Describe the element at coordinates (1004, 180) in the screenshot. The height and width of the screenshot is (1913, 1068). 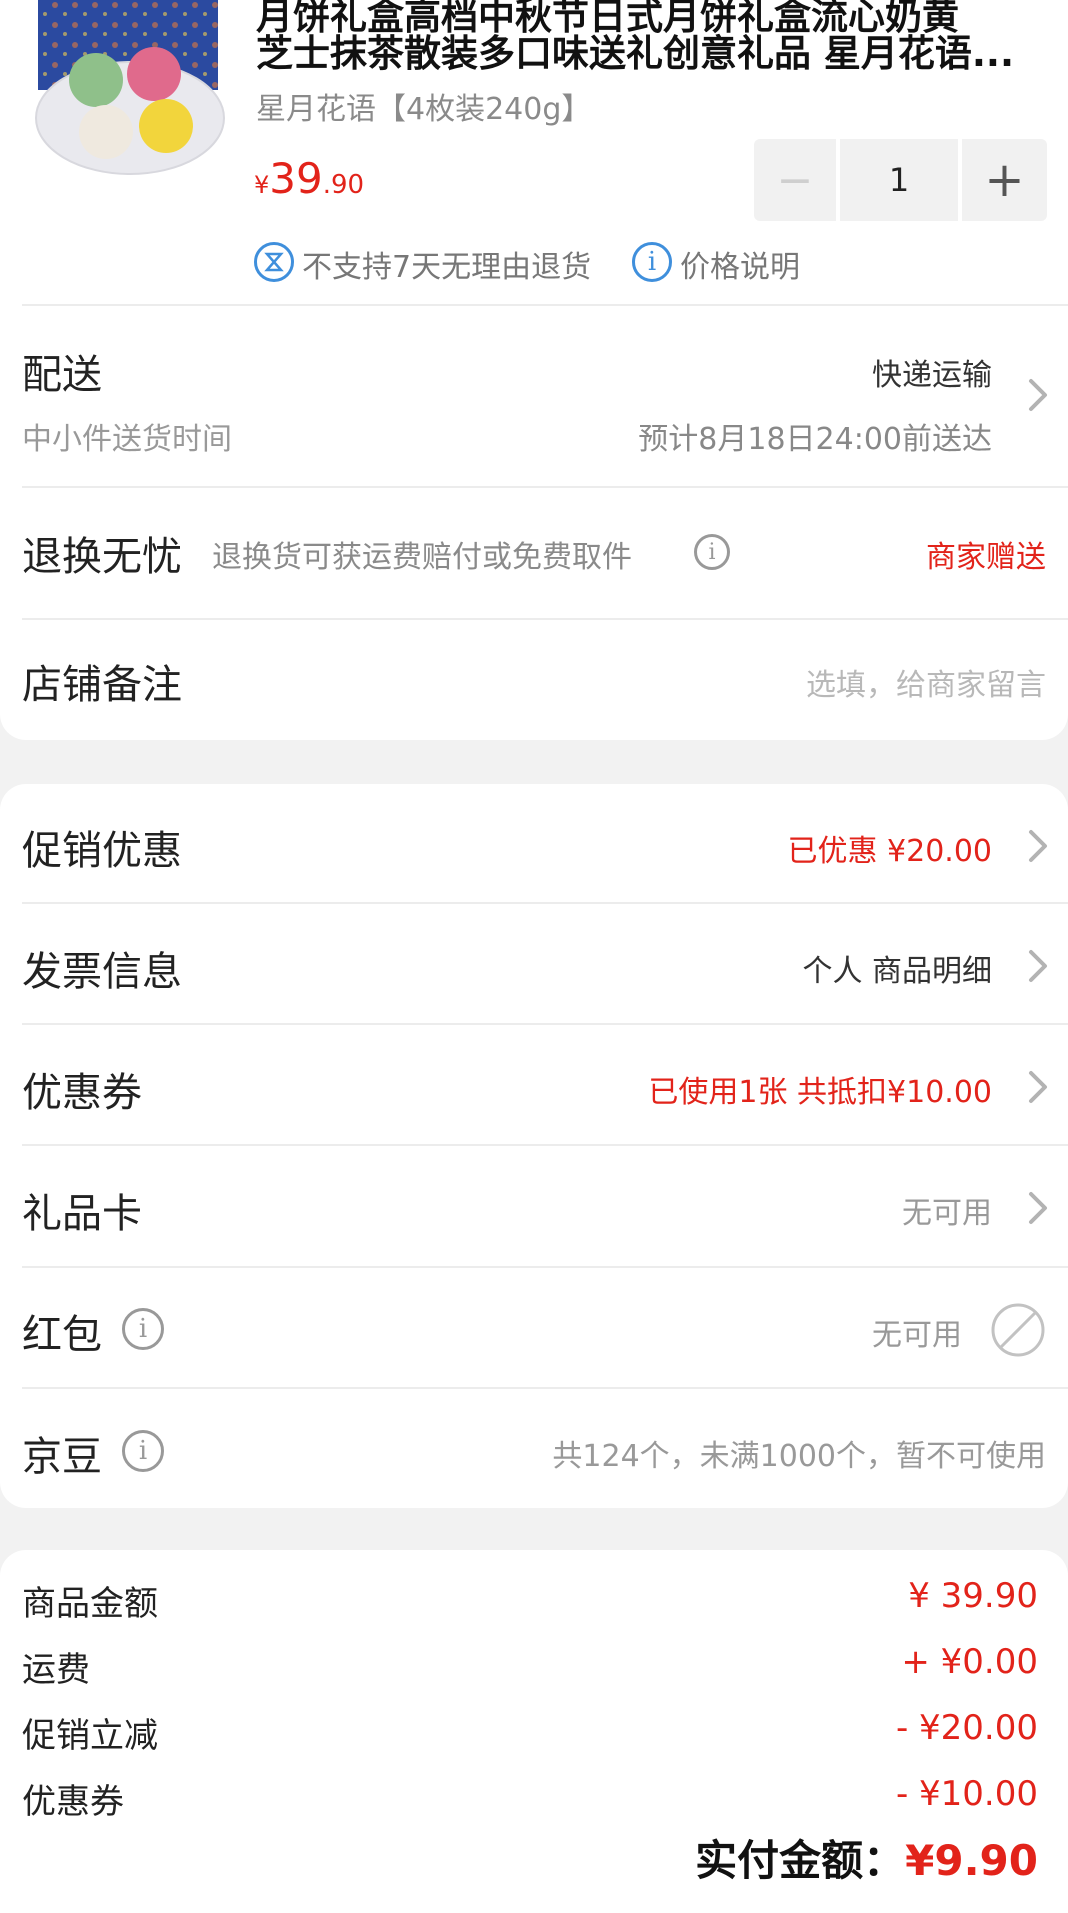
I see `increase-quantity-button: +` at that location.